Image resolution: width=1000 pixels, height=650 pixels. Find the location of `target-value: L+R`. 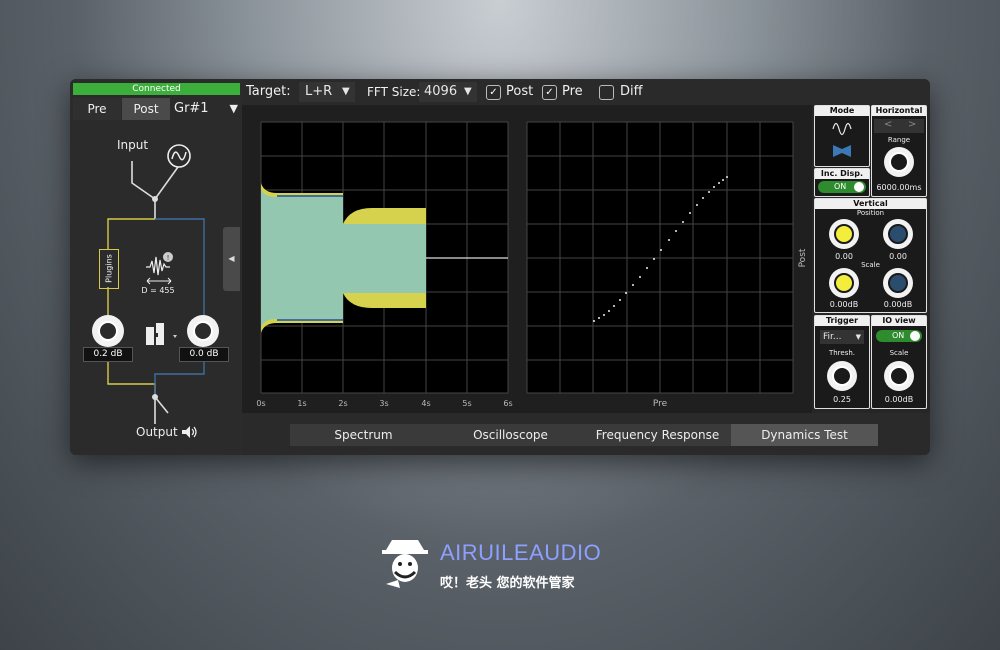

target-value: L+R is located at coordinates (319, 91).